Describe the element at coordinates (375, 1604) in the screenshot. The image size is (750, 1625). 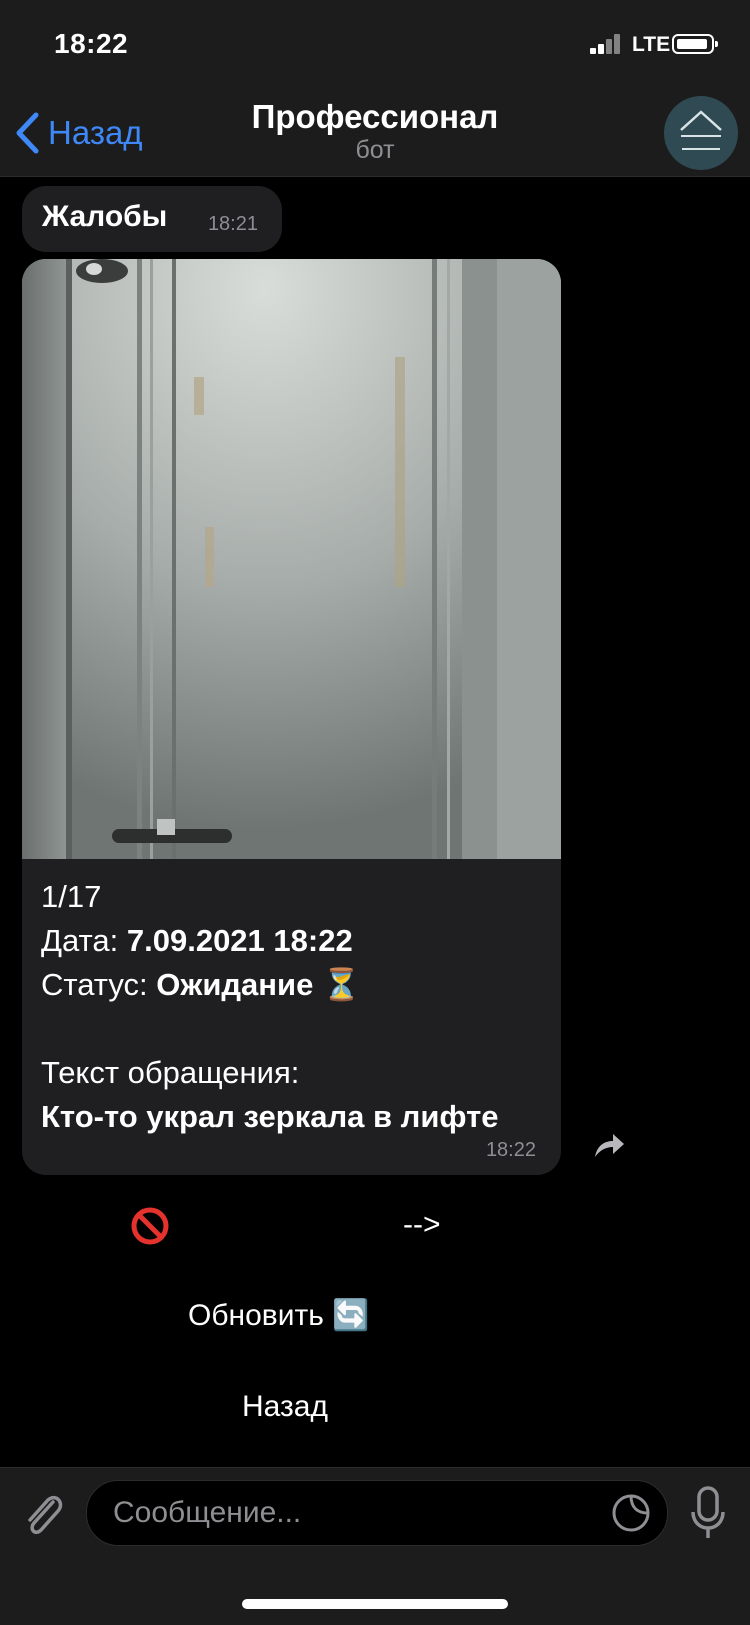
I see `home-indicator` at that location.